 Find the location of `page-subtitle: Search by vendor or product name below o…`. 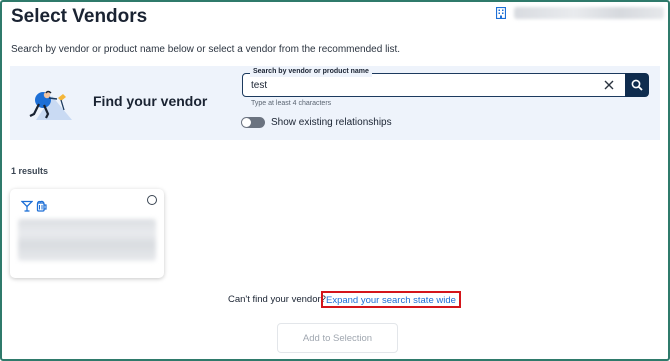

page-subtitle: Search by vendor or product name below o… is located at coordinates (206, 49).